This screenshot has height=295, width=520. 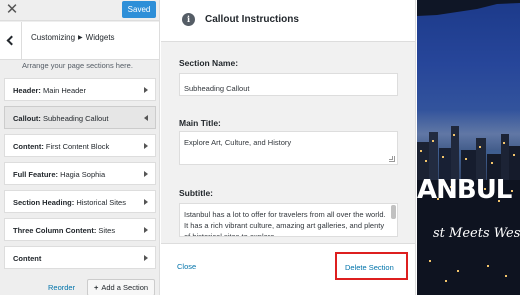 I want to click on section-label: Callout: Subheading Callout, so click(x=61, y=118).